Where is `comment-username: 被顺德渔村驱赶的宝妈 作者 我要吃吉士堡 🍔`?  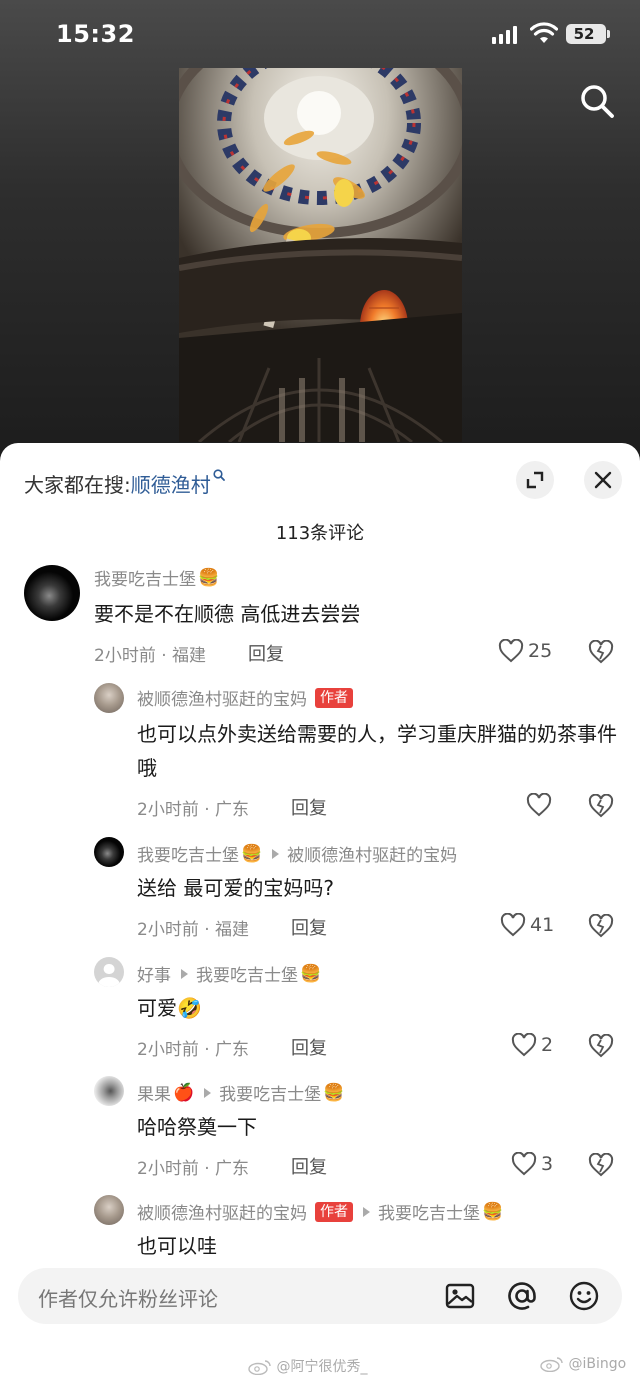 comment-username: 被顺德渔村驱赶的宝妈 作者 我要吃吉士堡 🍔 is located at coordinates (320, 1211).